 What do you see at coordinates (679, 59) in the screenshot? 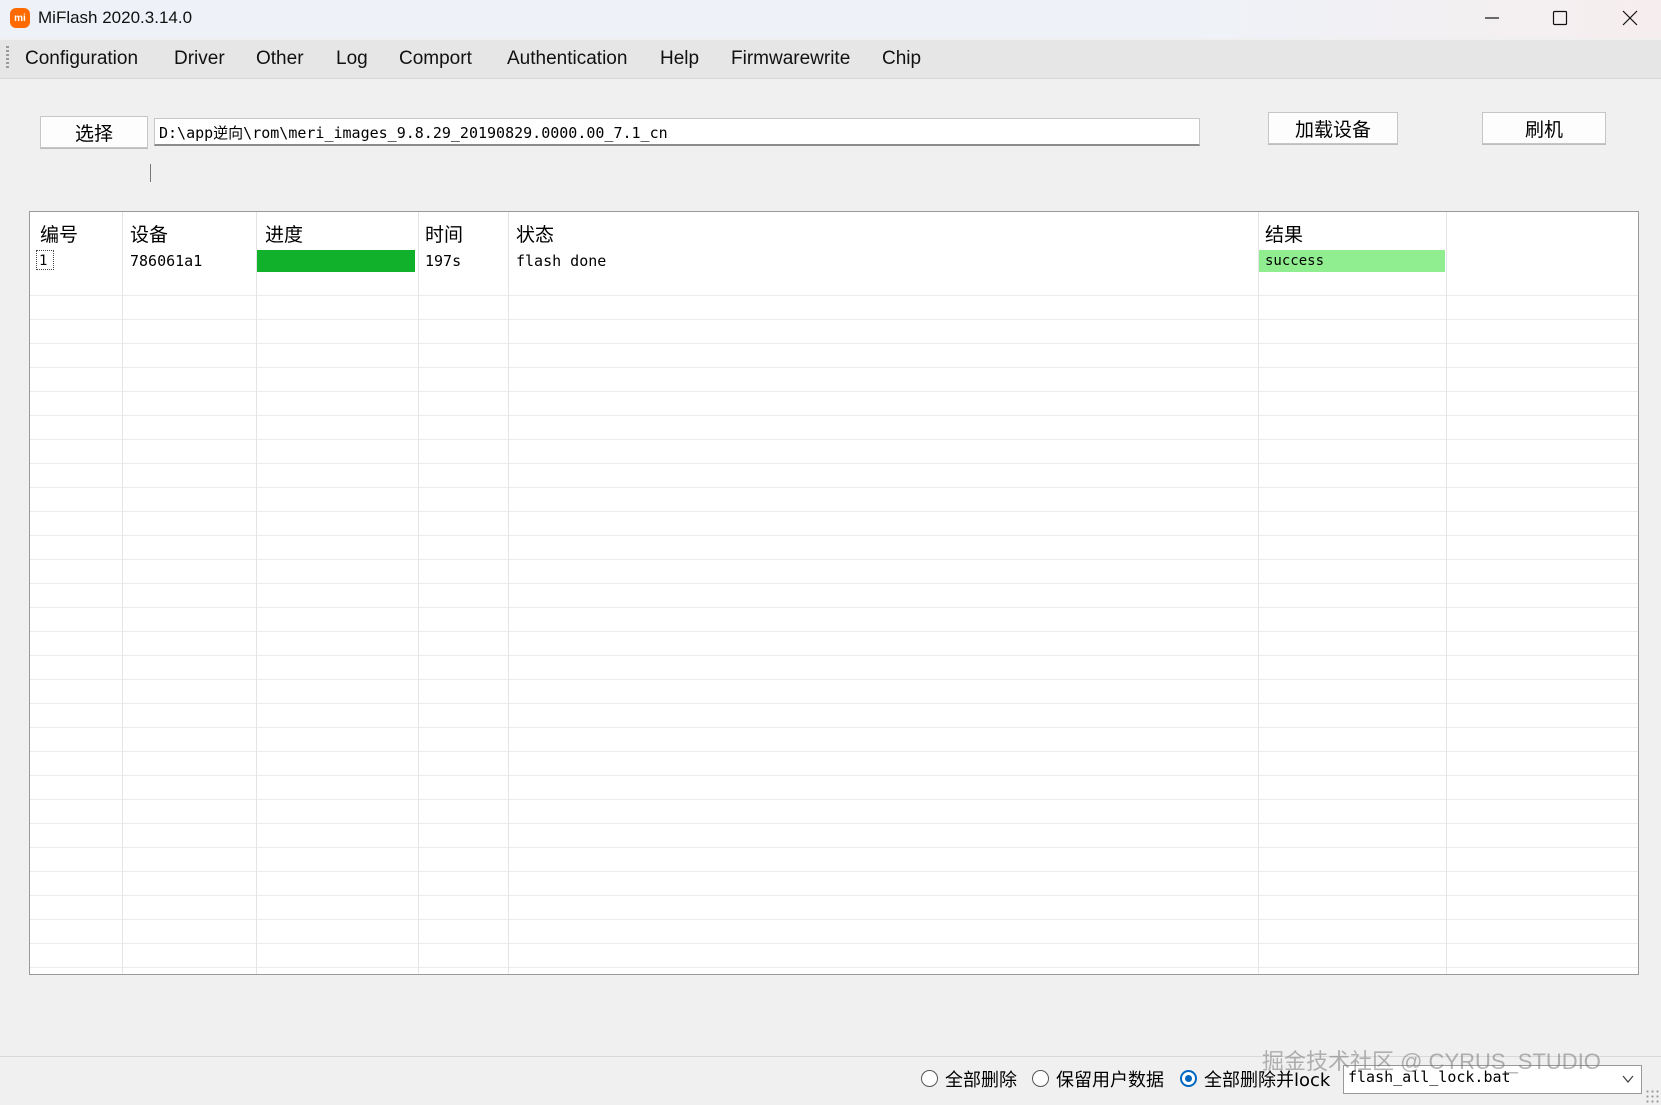
I see `menu-help: Help` at bounding box center [679, 59].